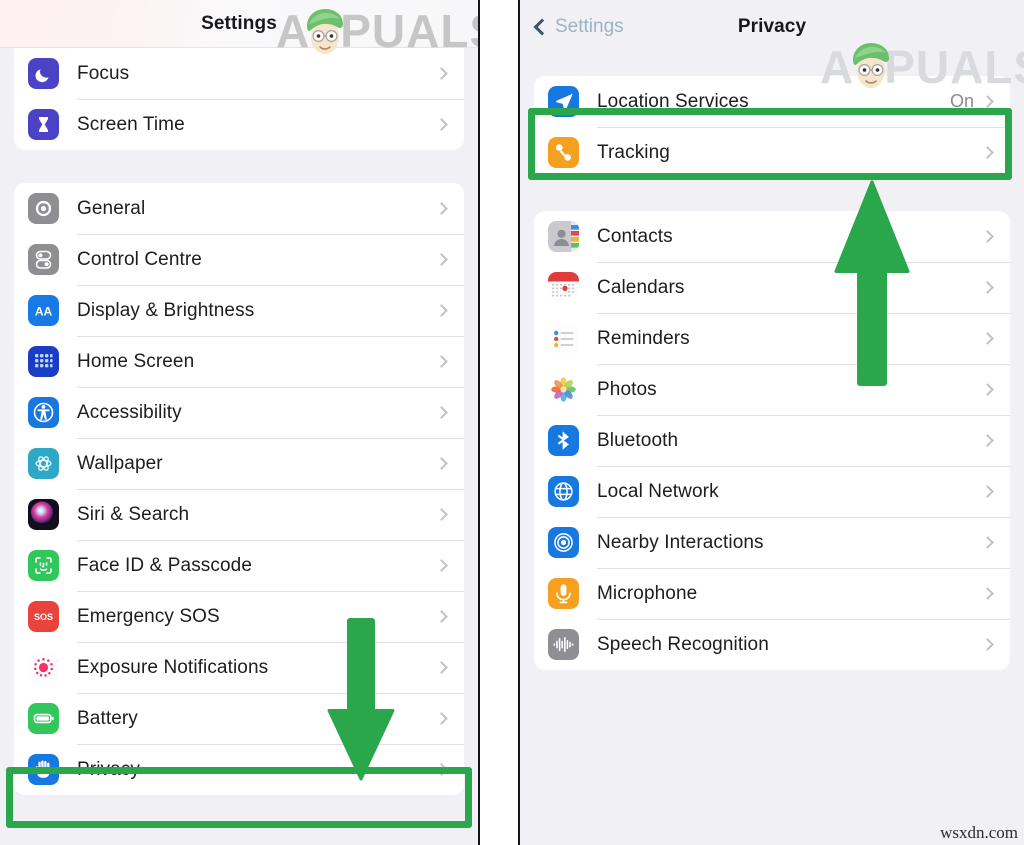 The width and height of the screenshot is (1024, 845). I want to click on privacy-row-label: Speech Recognition, so click(683, 644).